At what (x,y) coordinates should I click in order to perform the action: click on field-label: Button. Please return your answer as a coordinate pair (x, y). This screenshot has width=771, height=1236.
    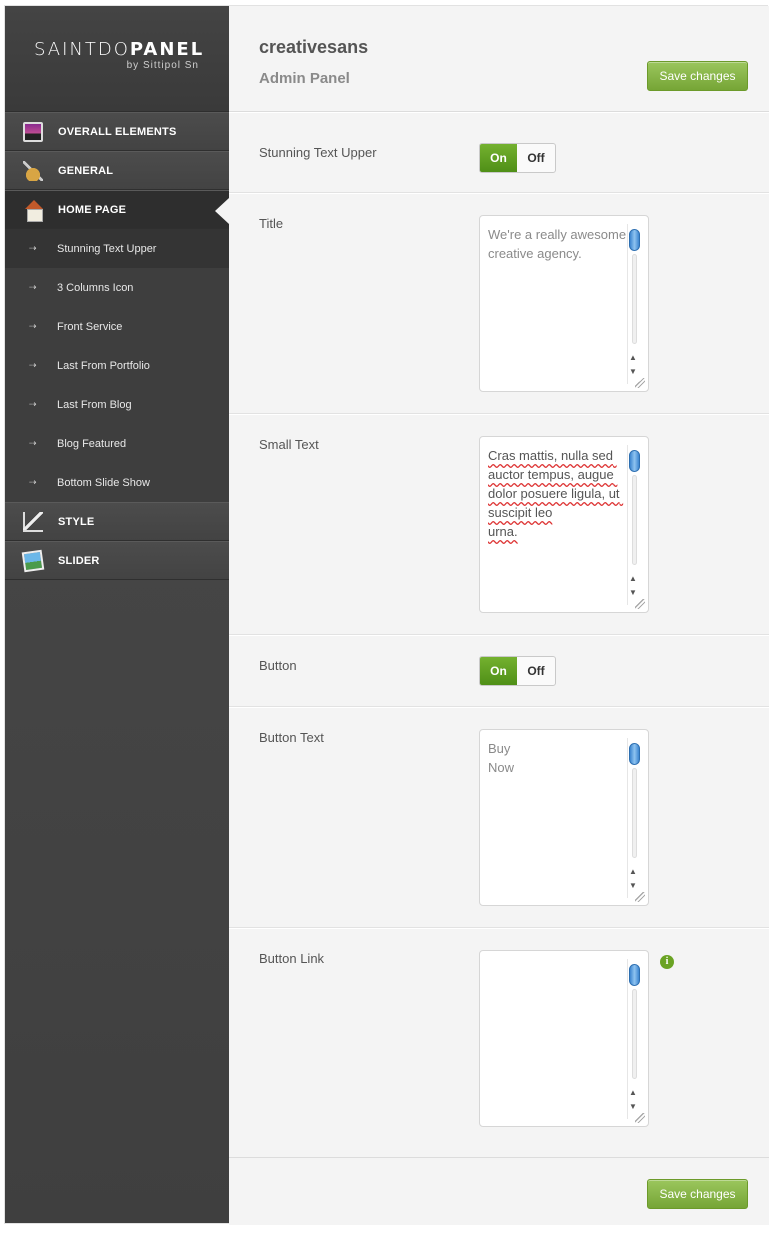
    Looking at the image, I should click on (278, 665).